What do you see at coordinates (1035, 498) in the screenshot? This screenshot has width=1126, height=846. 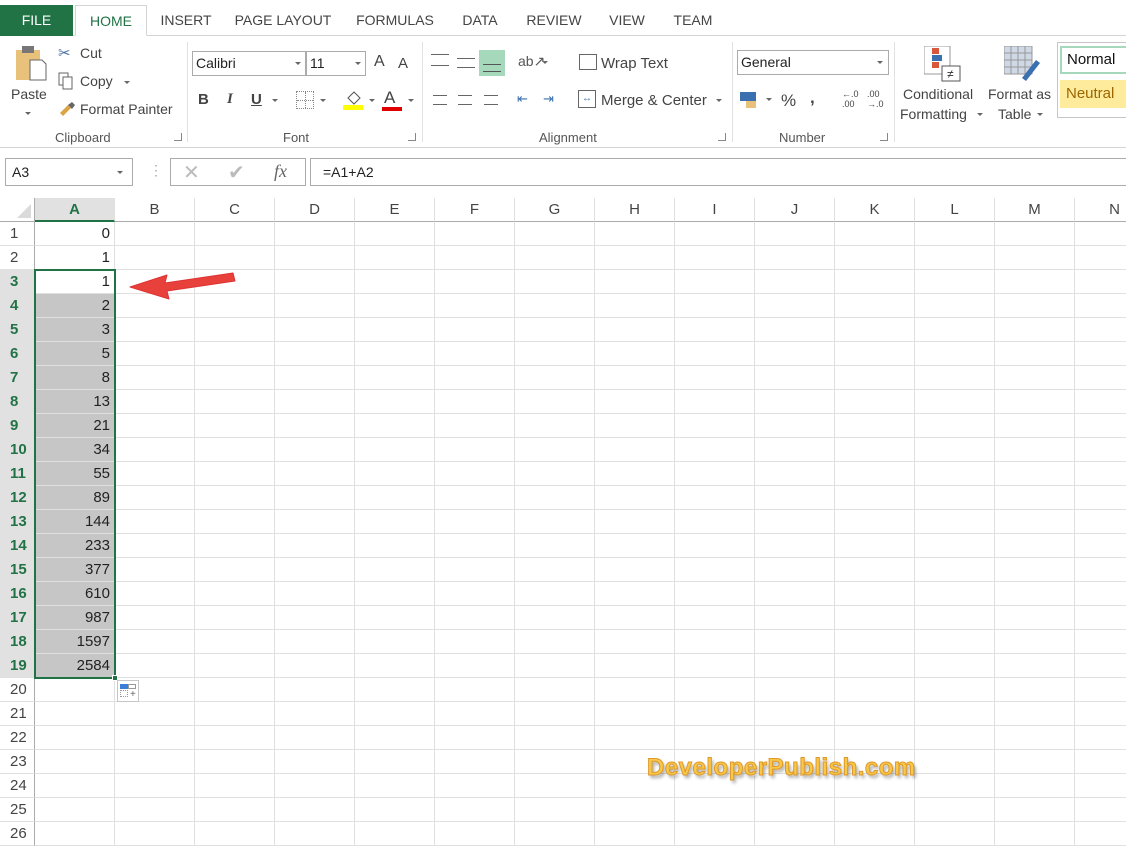 I see `cell-m12` at bounding box center [1035, 498].